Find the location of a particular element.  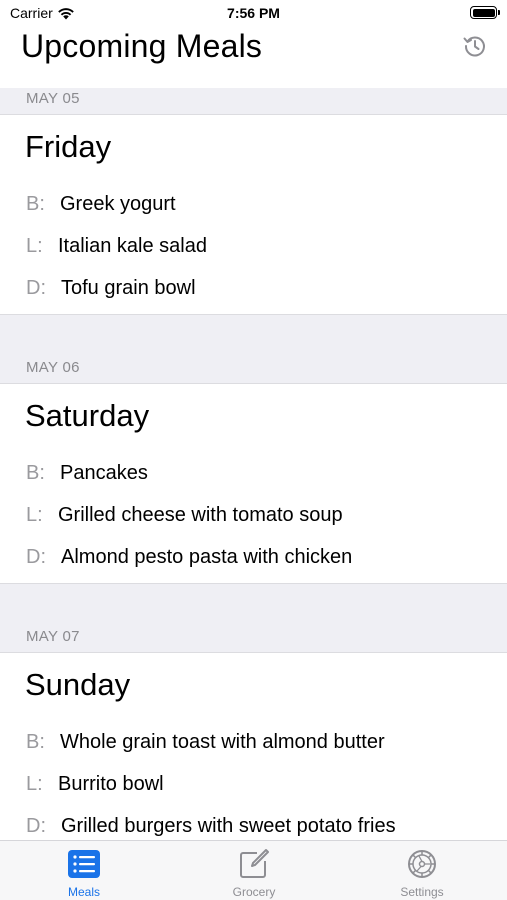

history-button is located at coordinates (475, 46).